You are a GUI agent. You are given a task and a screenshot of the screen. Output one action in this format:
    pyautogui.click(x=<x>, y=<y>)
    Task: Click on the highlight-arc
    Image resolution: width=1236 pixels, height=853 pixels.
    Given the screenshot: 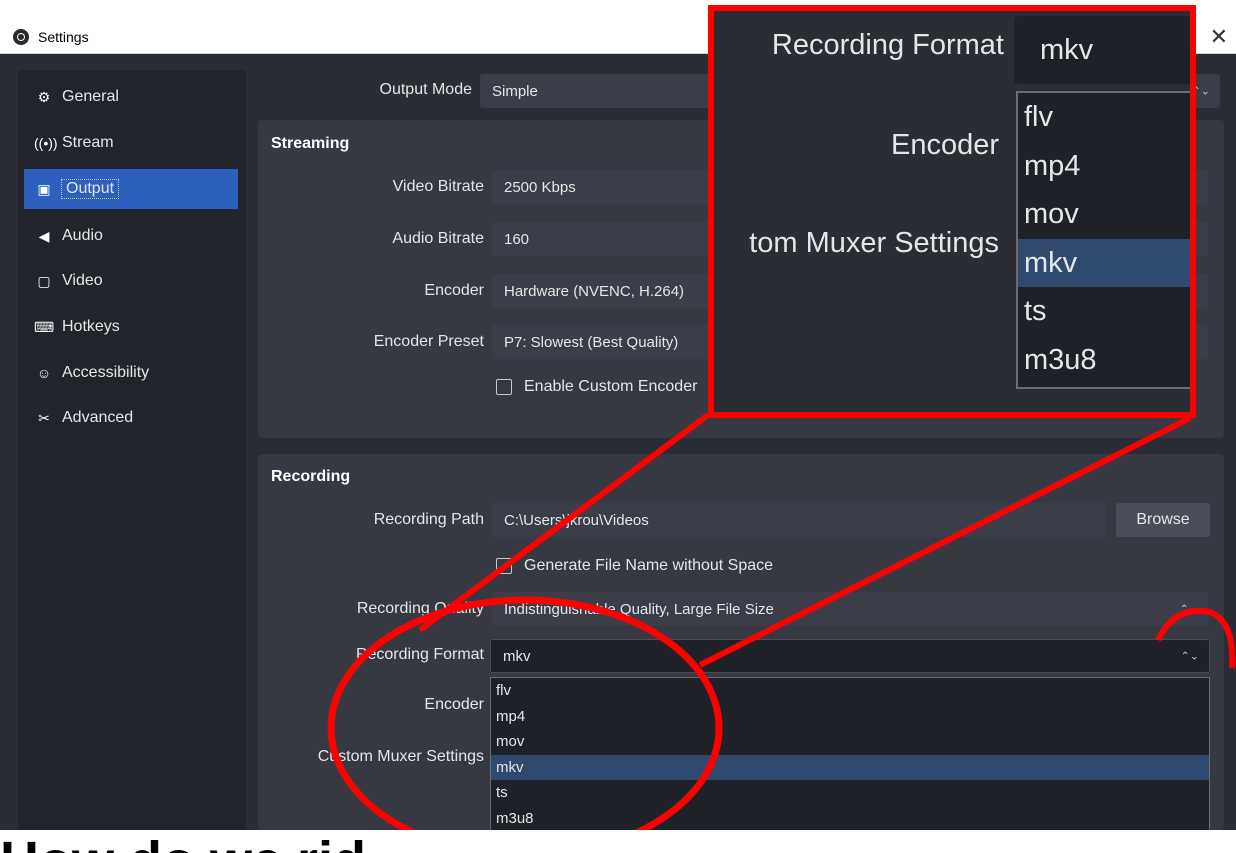 What is the action you would take?
    pyautogui.click(x=1195, y=638)
    